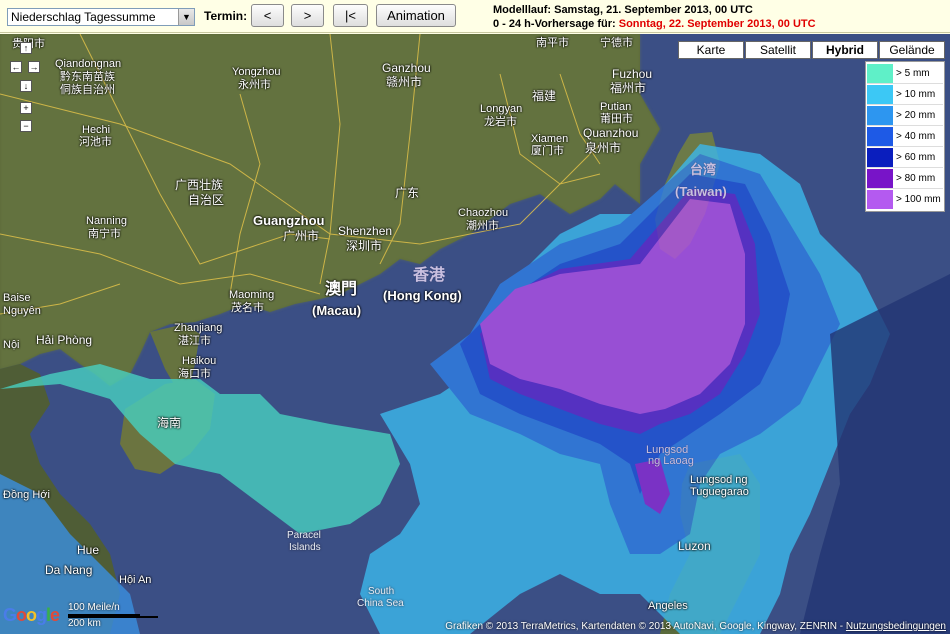 This screenshot has width=950, height=634. I want to click on legend-label: > 20 mm, so click(916, 115).